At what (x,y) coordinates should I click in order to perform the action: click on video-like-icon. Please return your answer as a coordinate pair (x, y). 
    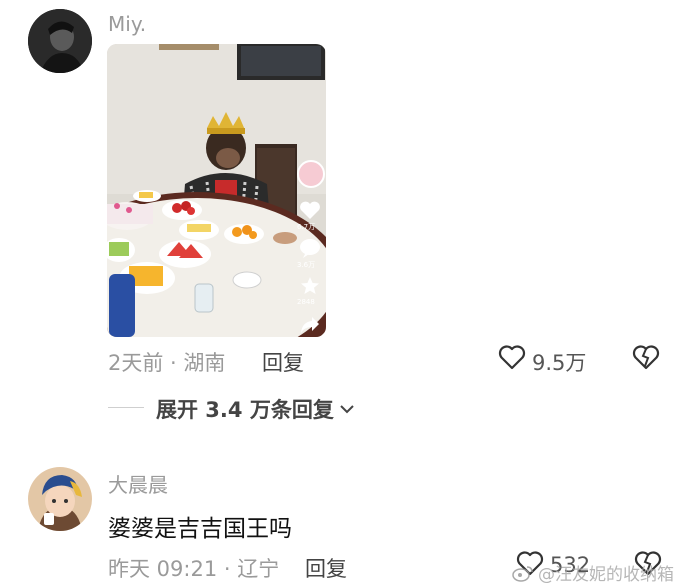
    Looking at the image, I should click on (310, 210).